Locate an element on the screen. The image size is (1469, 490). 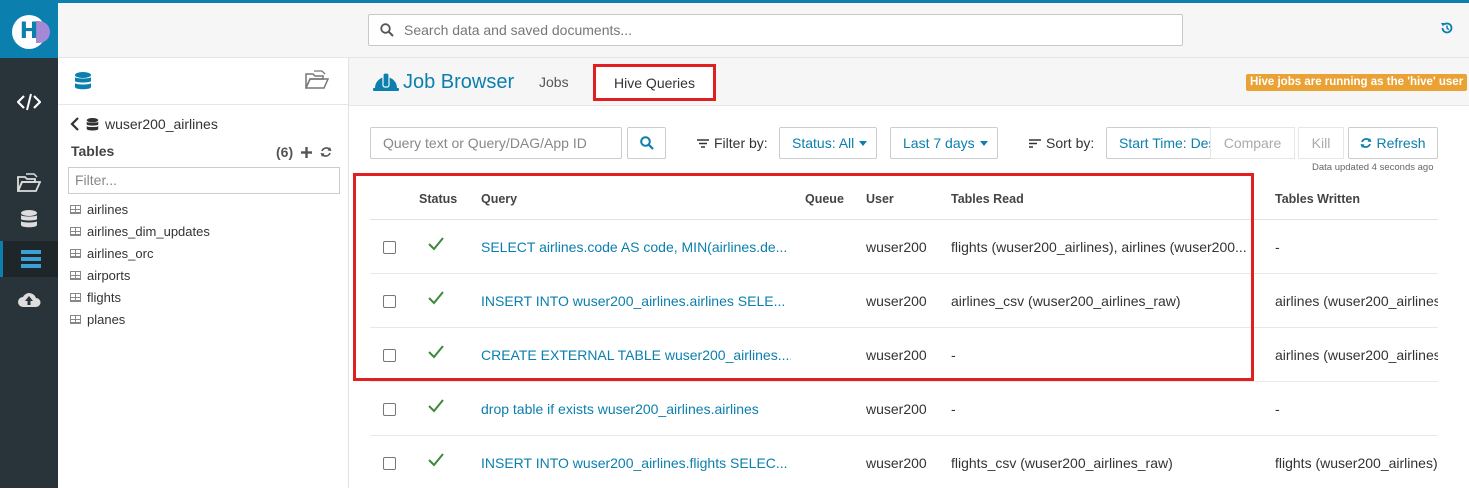
kill-button: Kill is located at coordinates (1321, 143).